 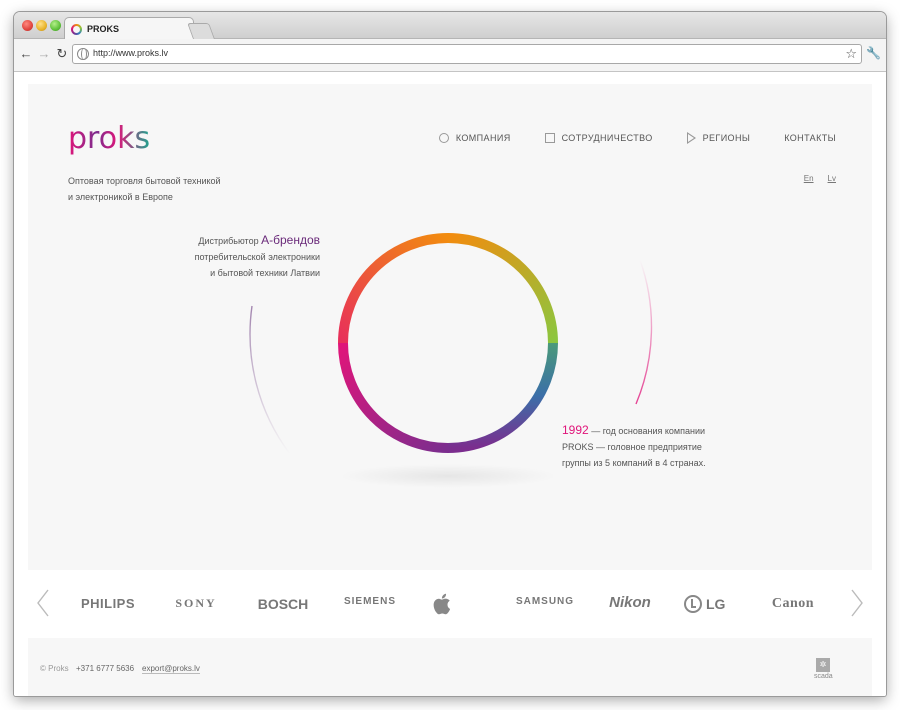 What do you see at coordinates (54, 668) in the screenshot?
I see `footer-copyright: © Proks` at bounding box center [54, 668].